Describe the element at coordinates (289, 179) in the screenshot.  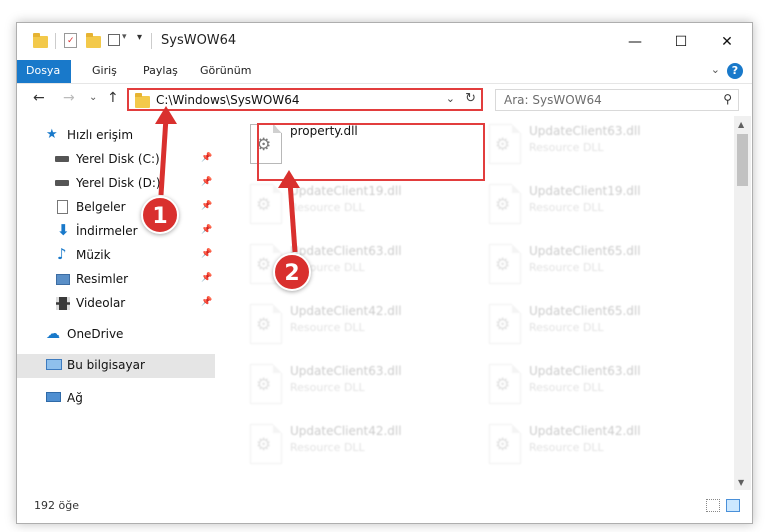
I see `arrow-2-head` at that location.